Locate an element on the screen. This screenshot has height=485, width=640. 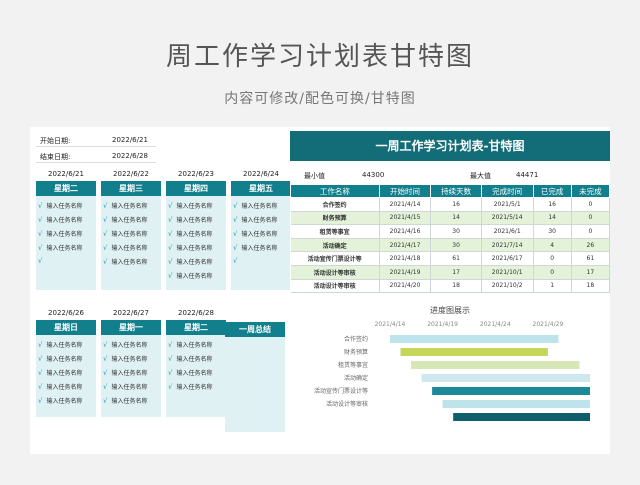
divider is located at coordinates (96, 146).